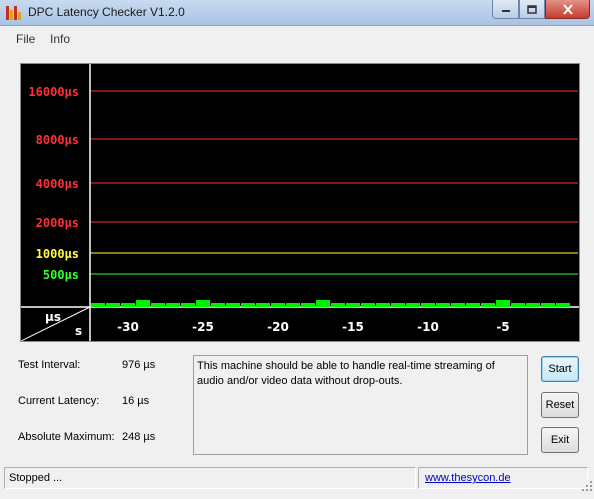  I want to click on maximize-icon, so click(532, 9).